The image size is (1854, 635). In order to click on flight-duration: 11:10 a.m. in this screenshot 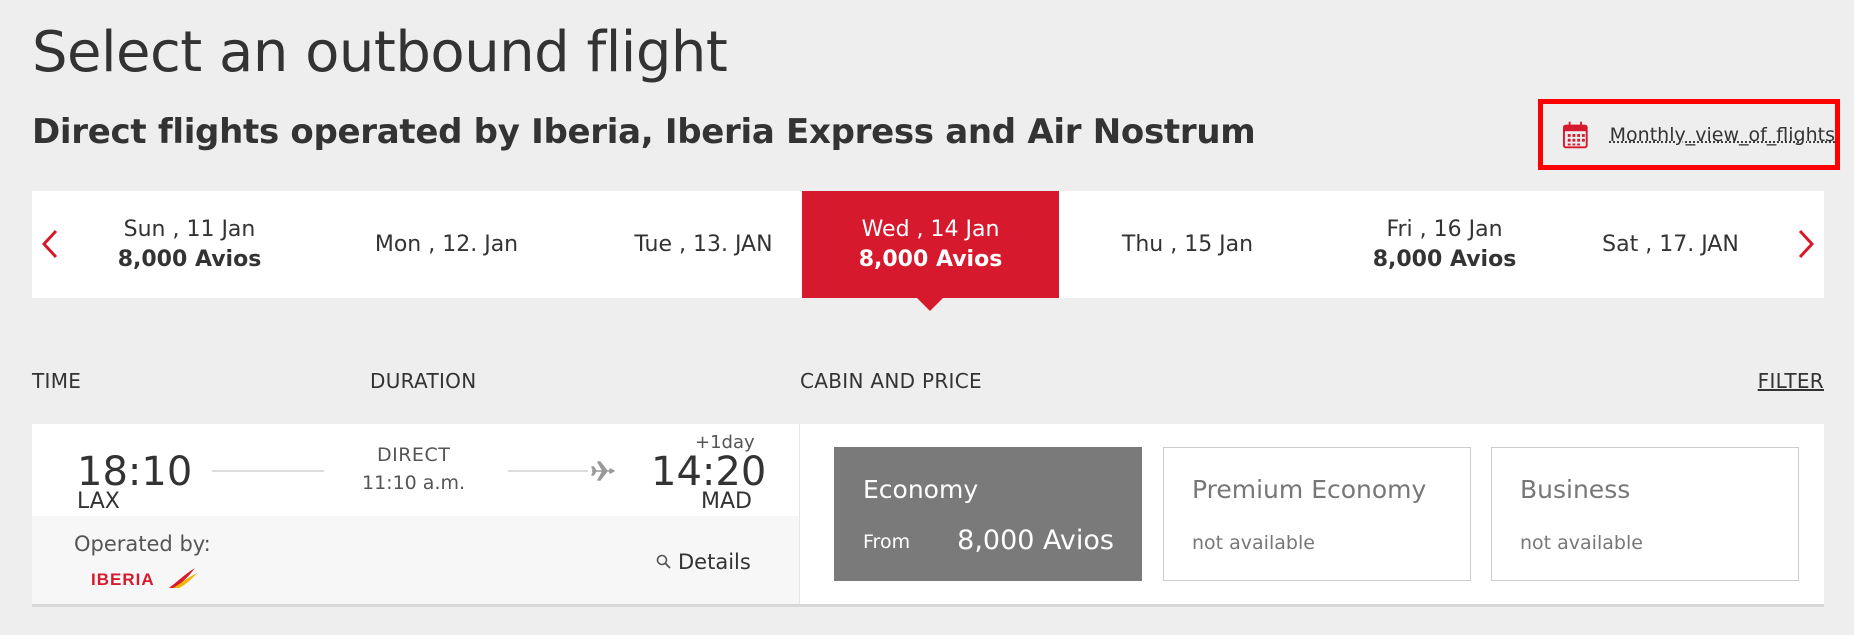, I will do `click(414, 483)`.